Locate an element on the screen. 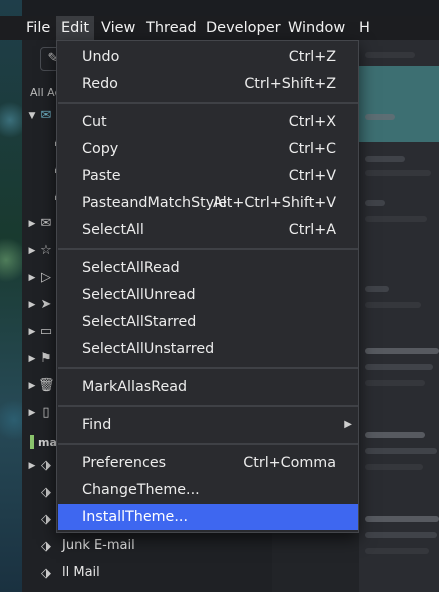  menu-item-select-all-unstarred: SelectAllUnstarred is located at coordinates (208, 349).